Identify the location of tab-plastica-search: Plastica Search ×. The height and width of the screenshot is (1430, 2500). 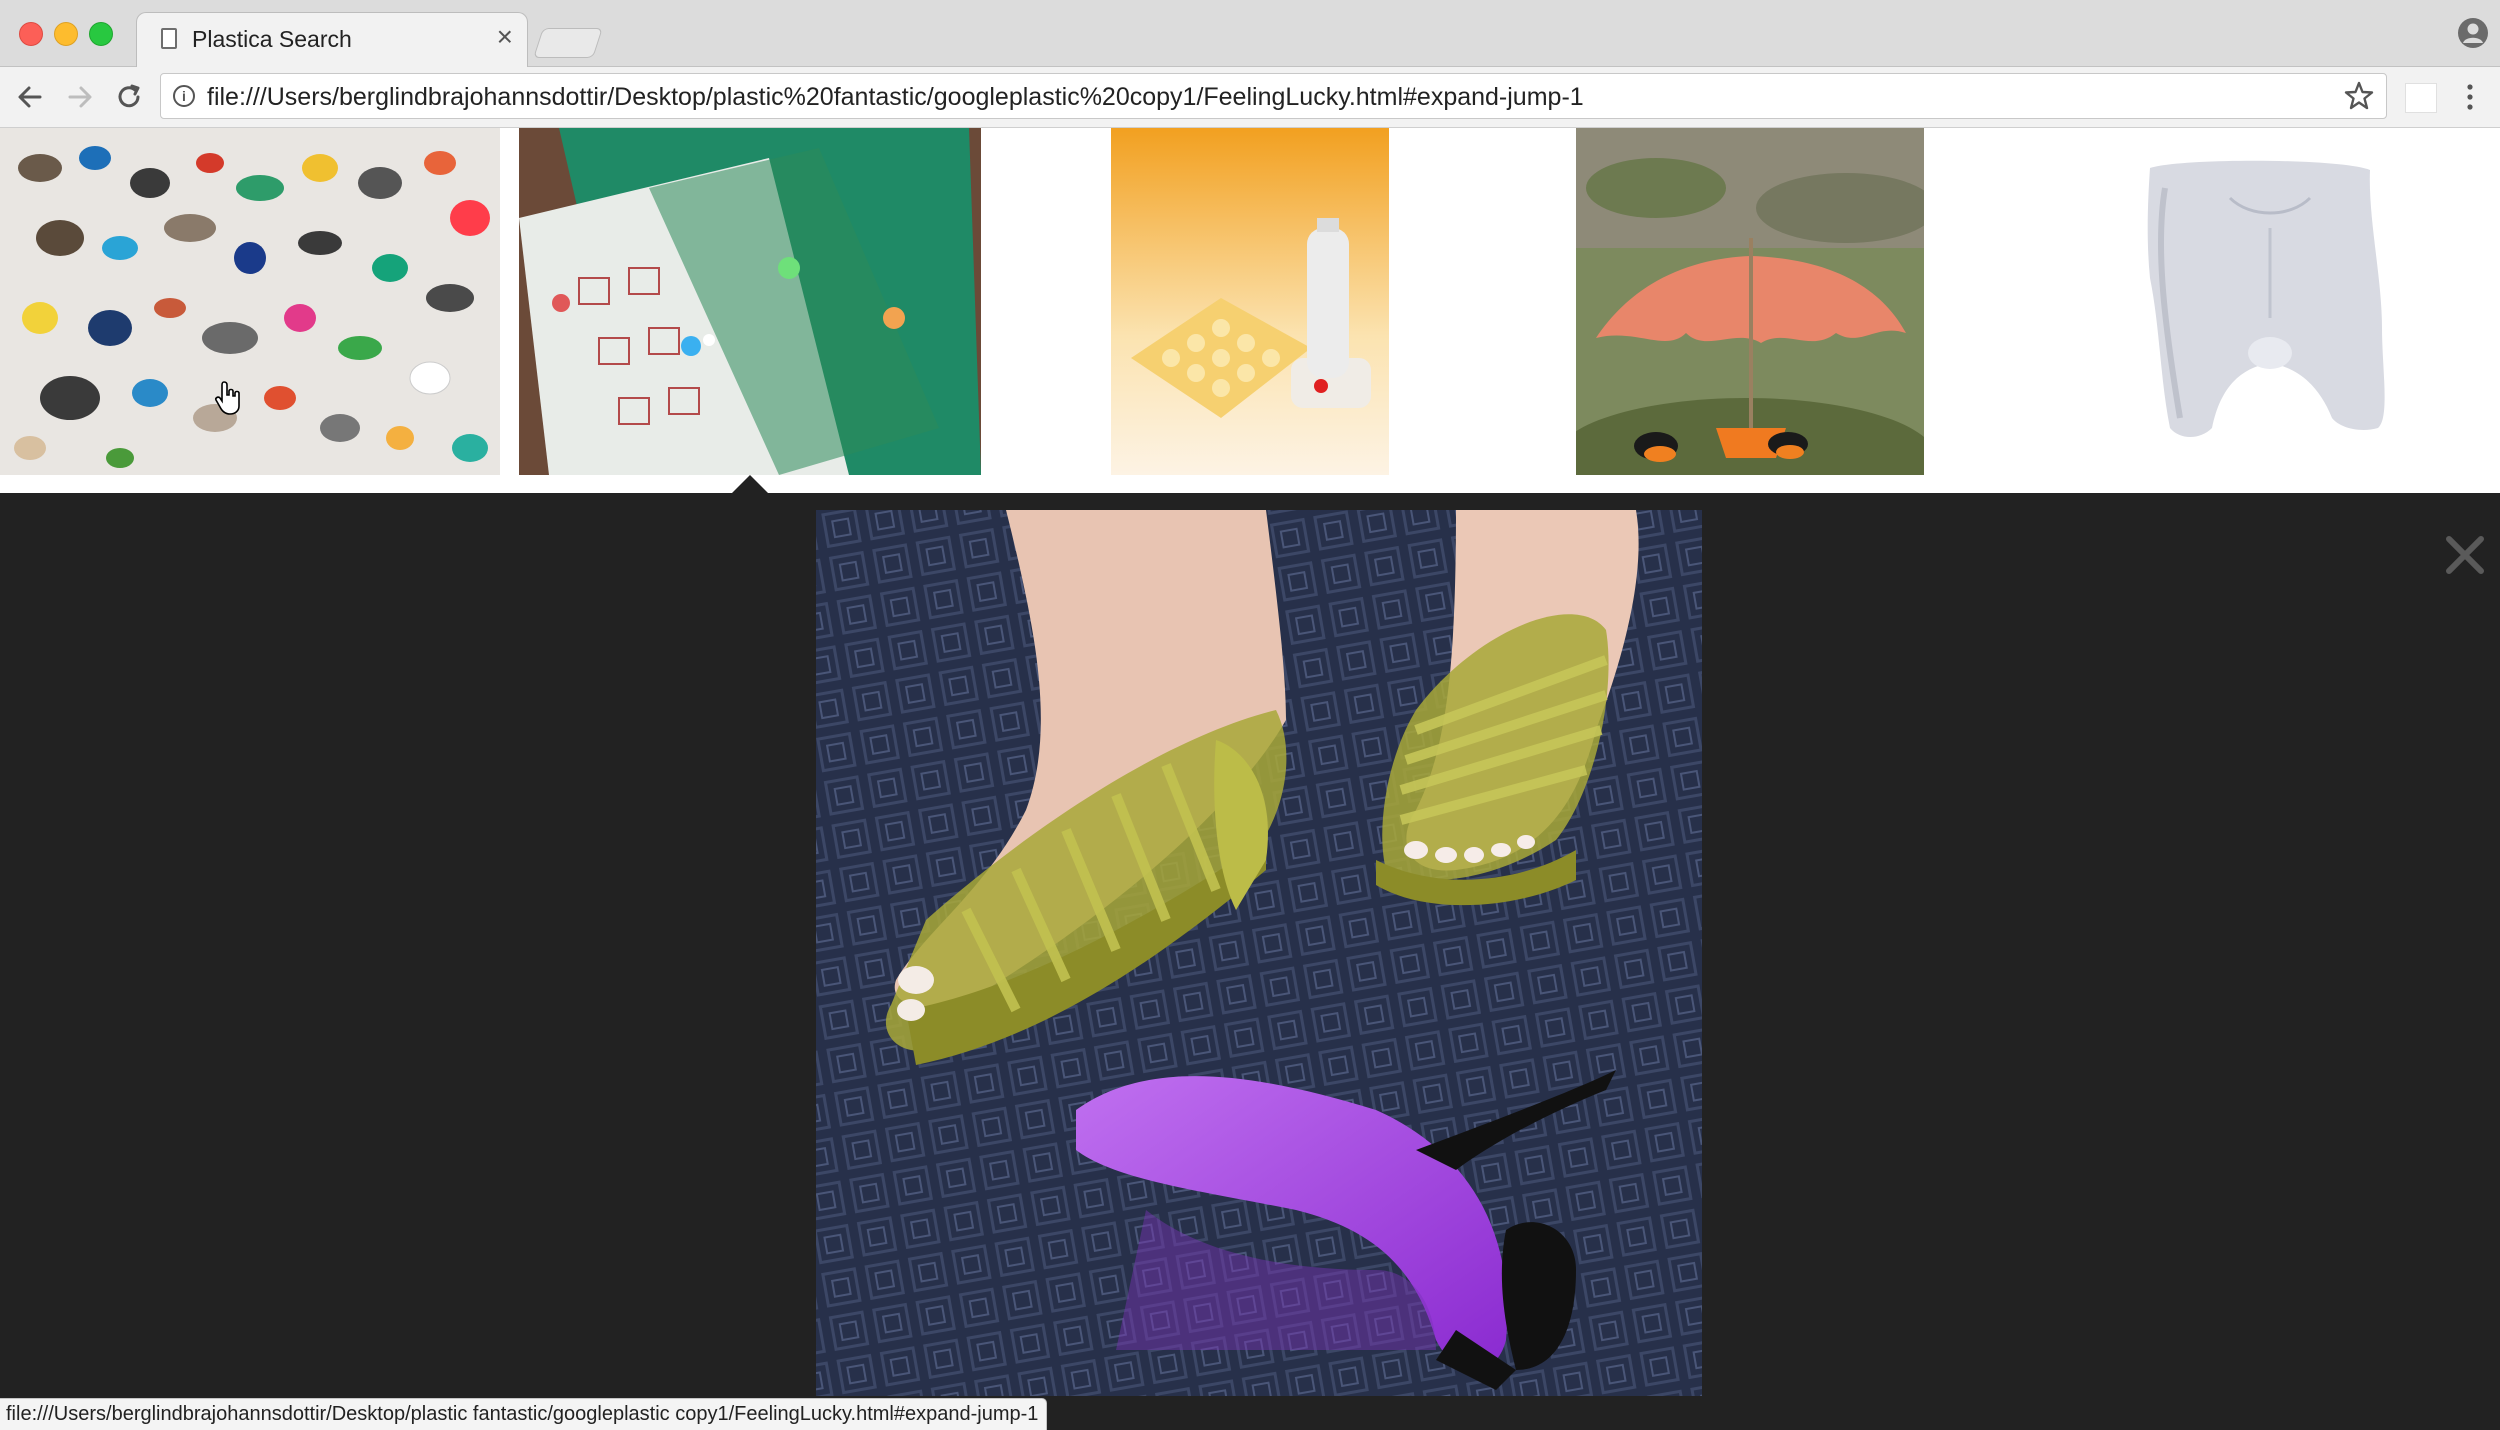
(332, 39).